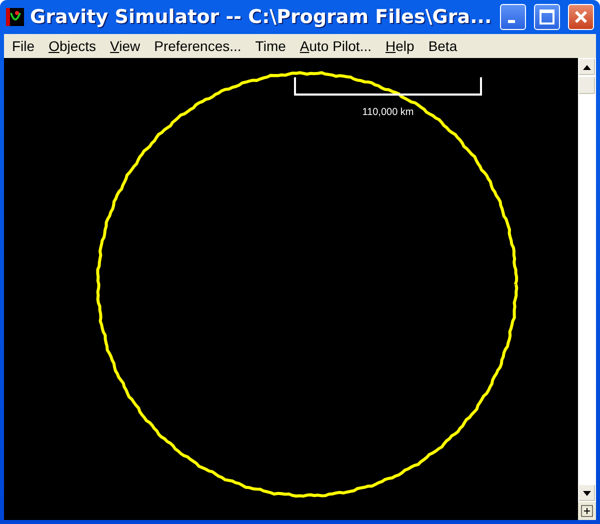  I want to click on close-icon, so click(581, 17).